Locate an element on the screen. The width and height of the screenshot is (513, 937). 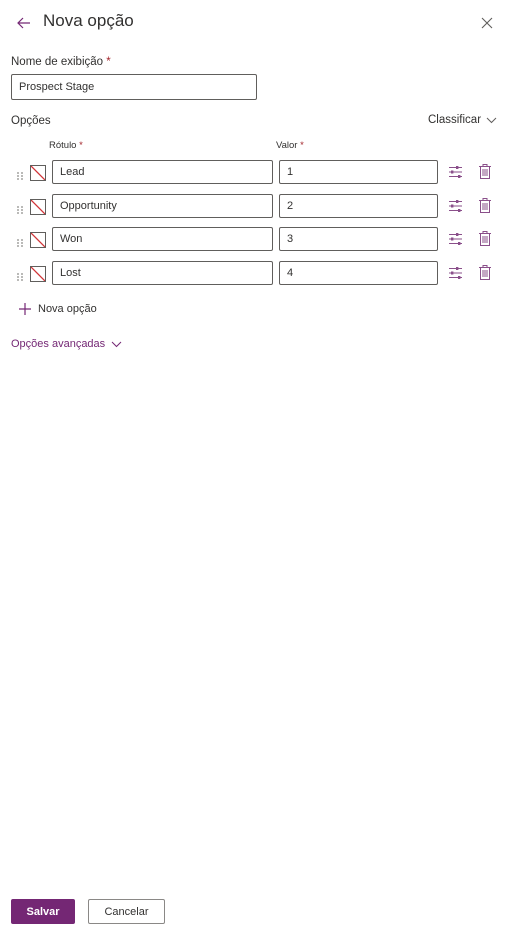
back-button is located at coordinates (24, 23).